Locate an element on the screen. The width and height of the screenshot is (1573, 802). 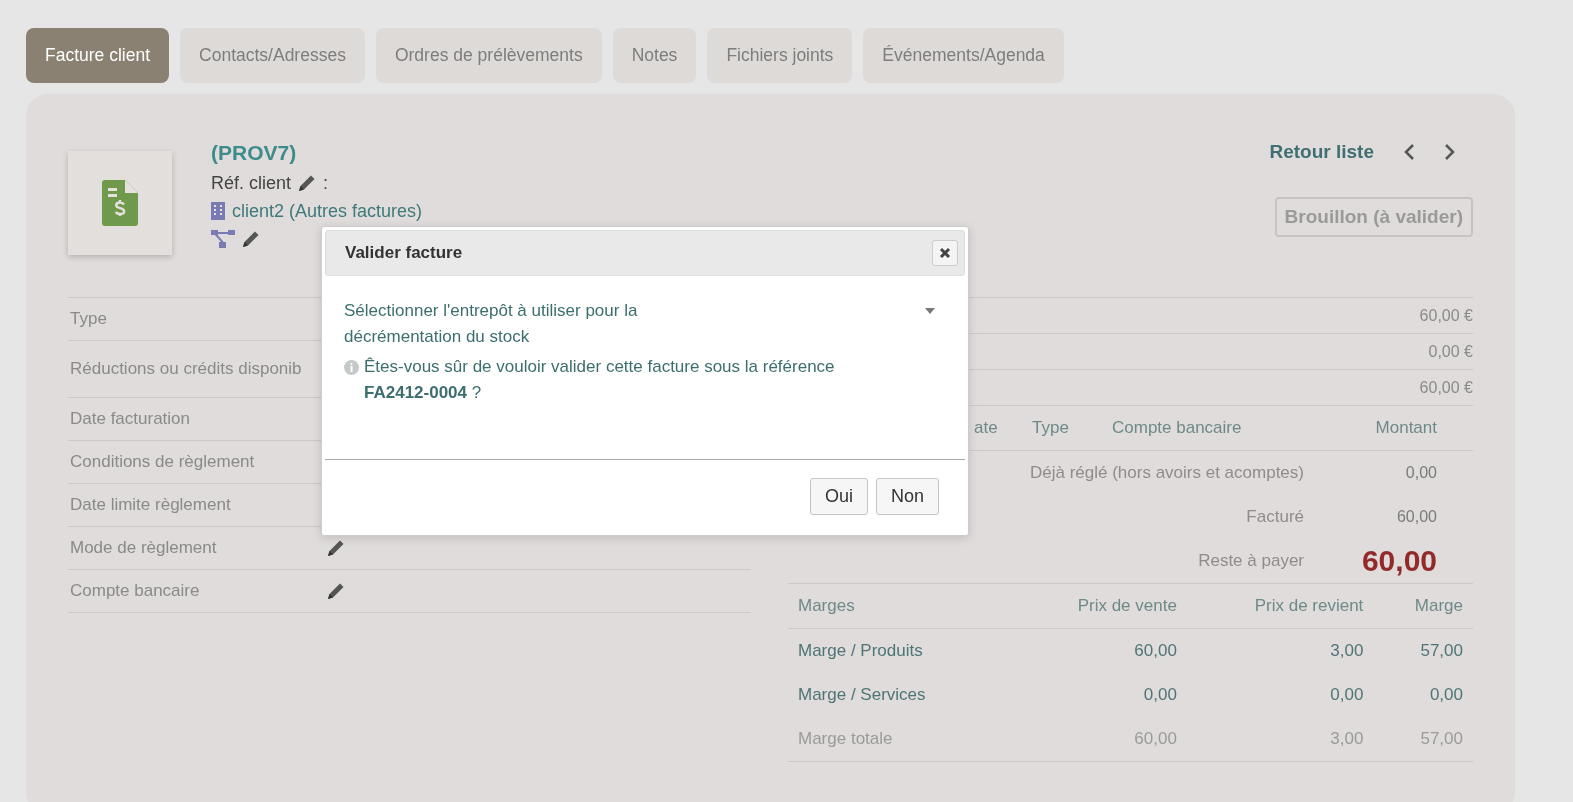
no-button: Non is located at coordinates (907, 496).